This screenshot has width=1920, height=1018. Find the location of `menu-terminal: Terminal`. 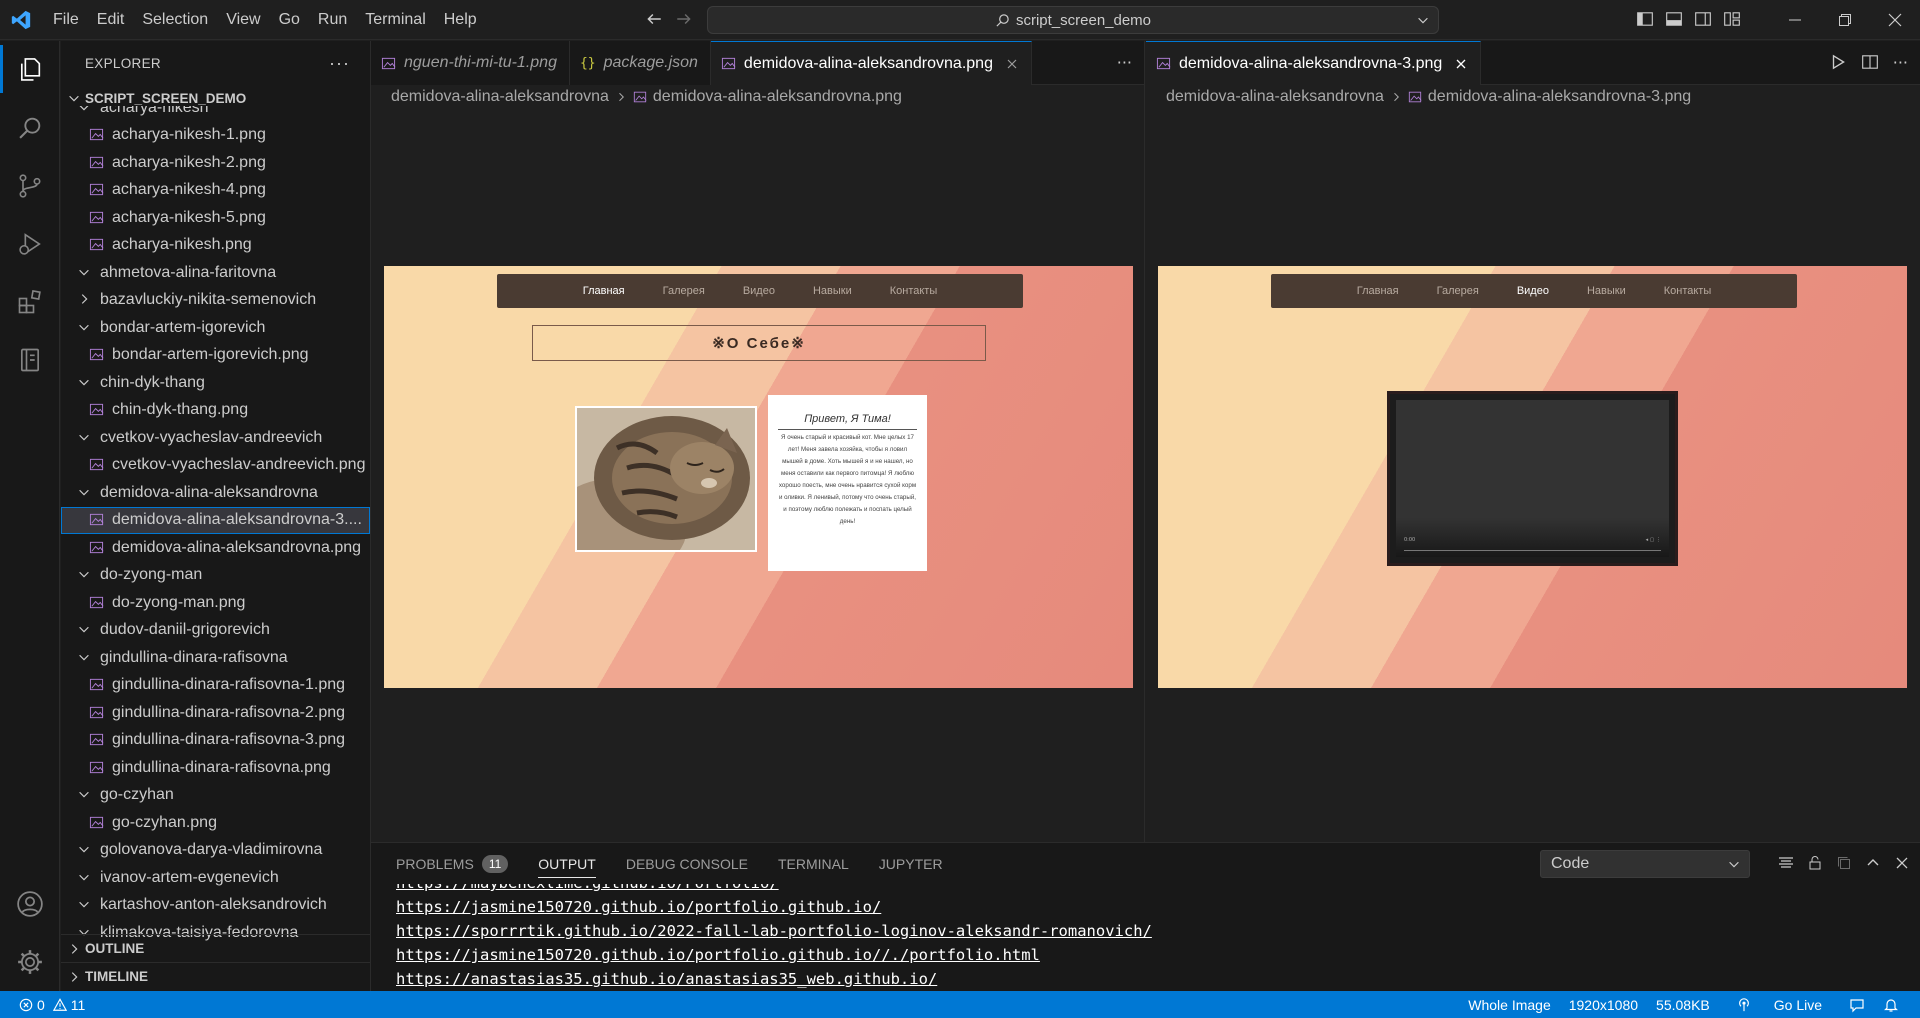

menu-terminal: Terminal is located at coordinates (395, 20).